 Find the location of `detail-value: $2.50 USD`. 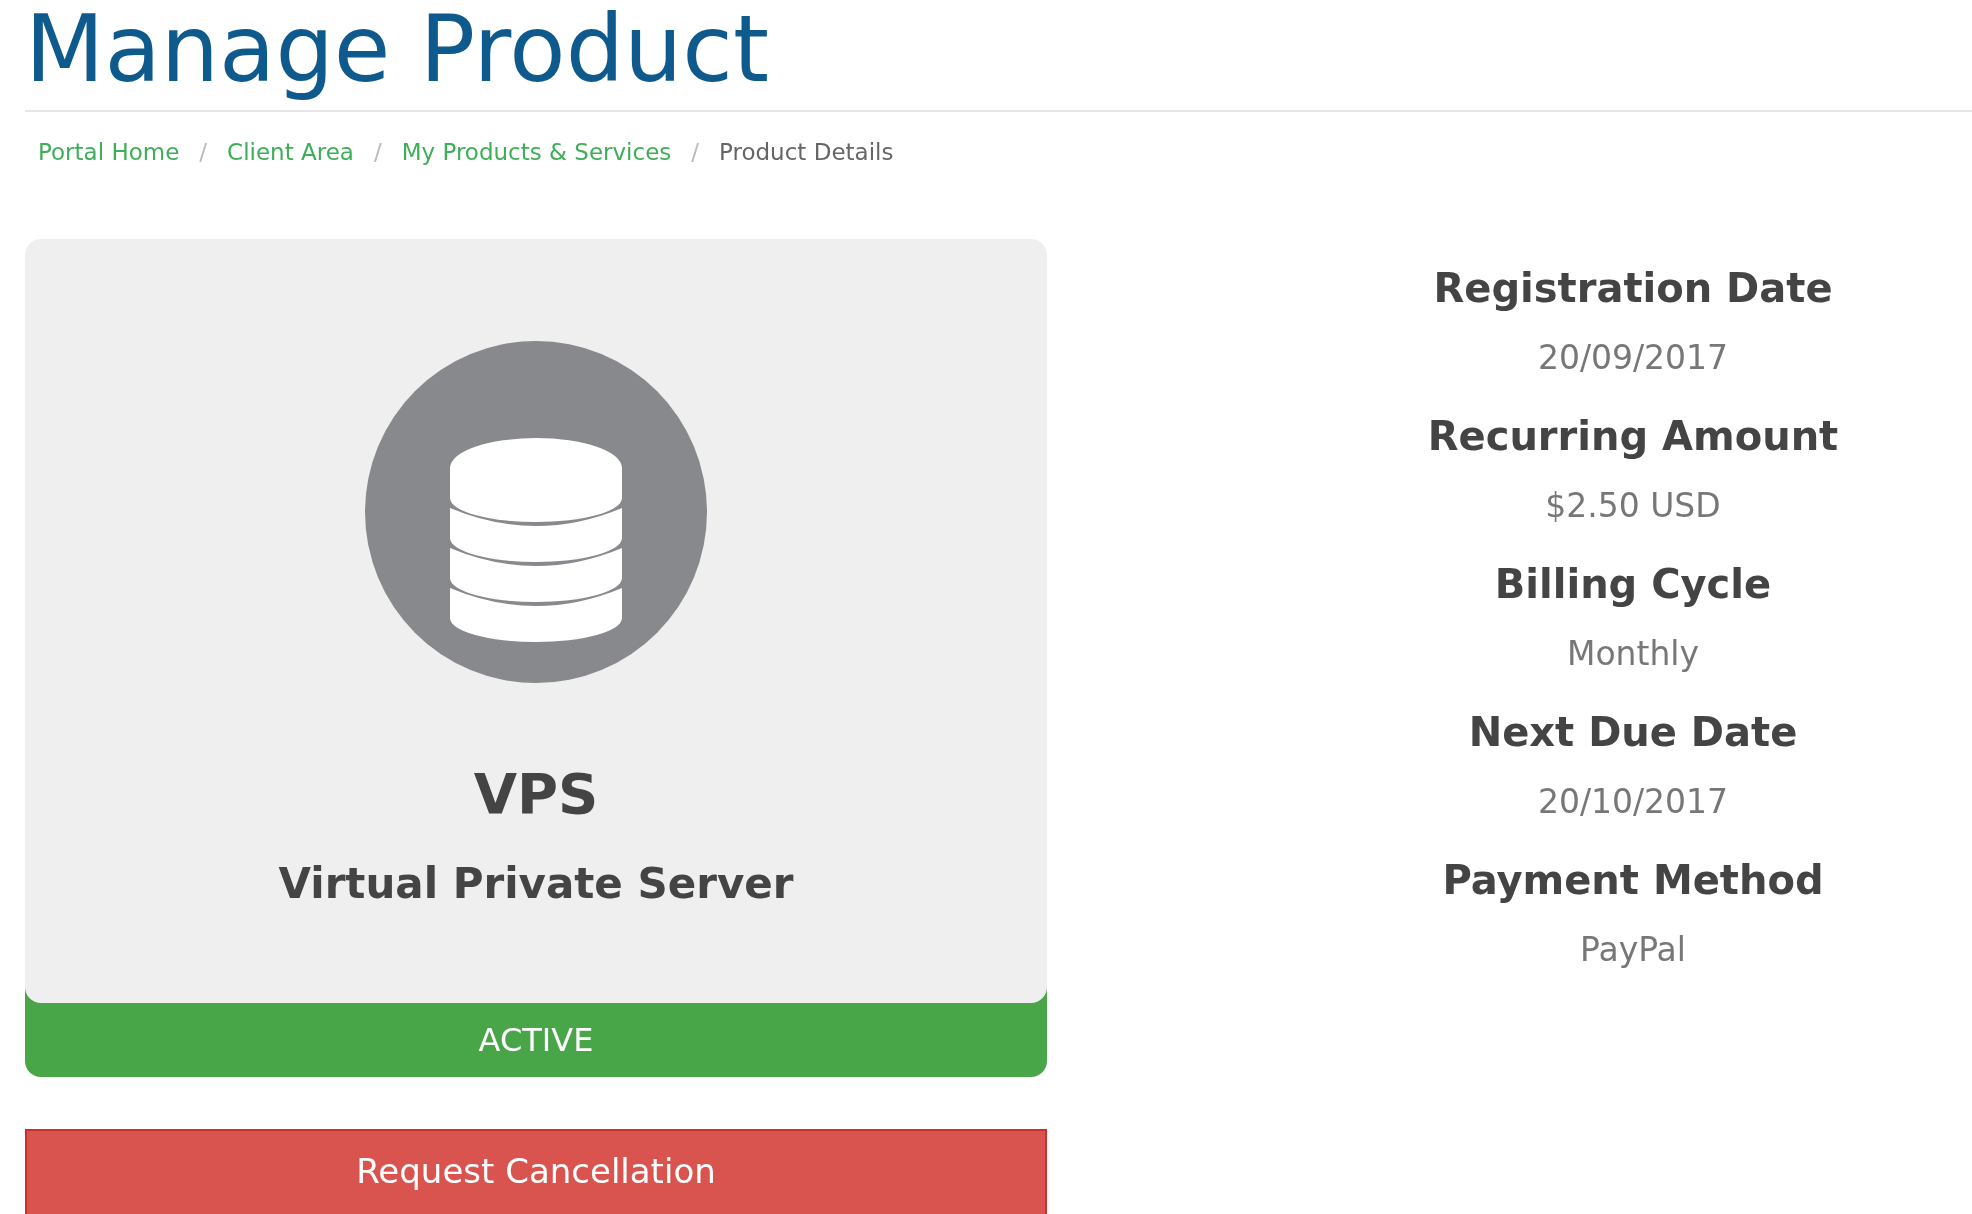

detail-value: $2.50 USD is located at coordinates (1633, 506).